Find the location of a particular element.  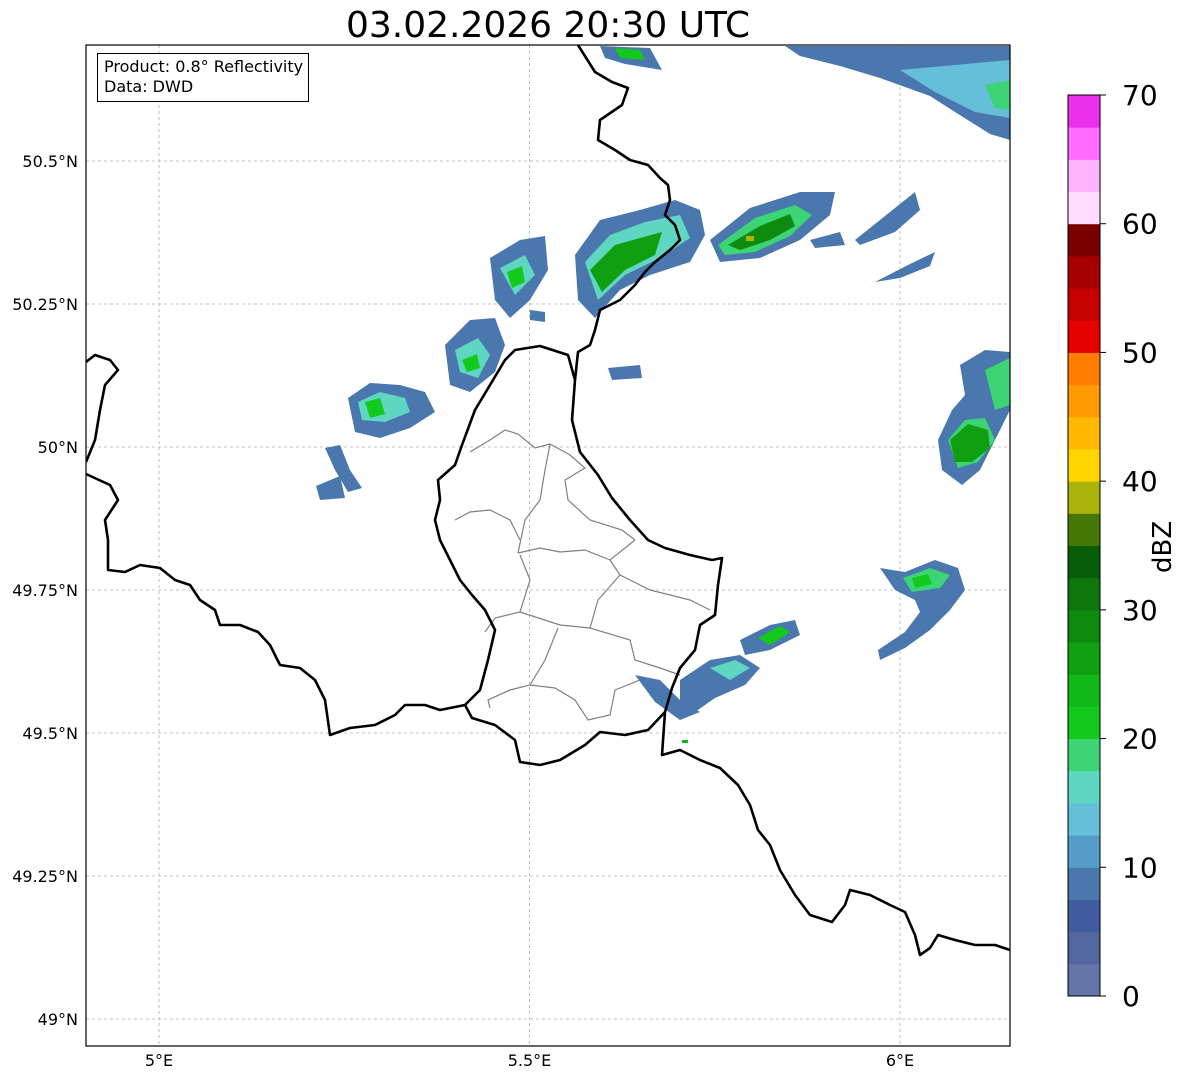

colorbar-tick-label: 70 is located at coordinates (1140, 95).